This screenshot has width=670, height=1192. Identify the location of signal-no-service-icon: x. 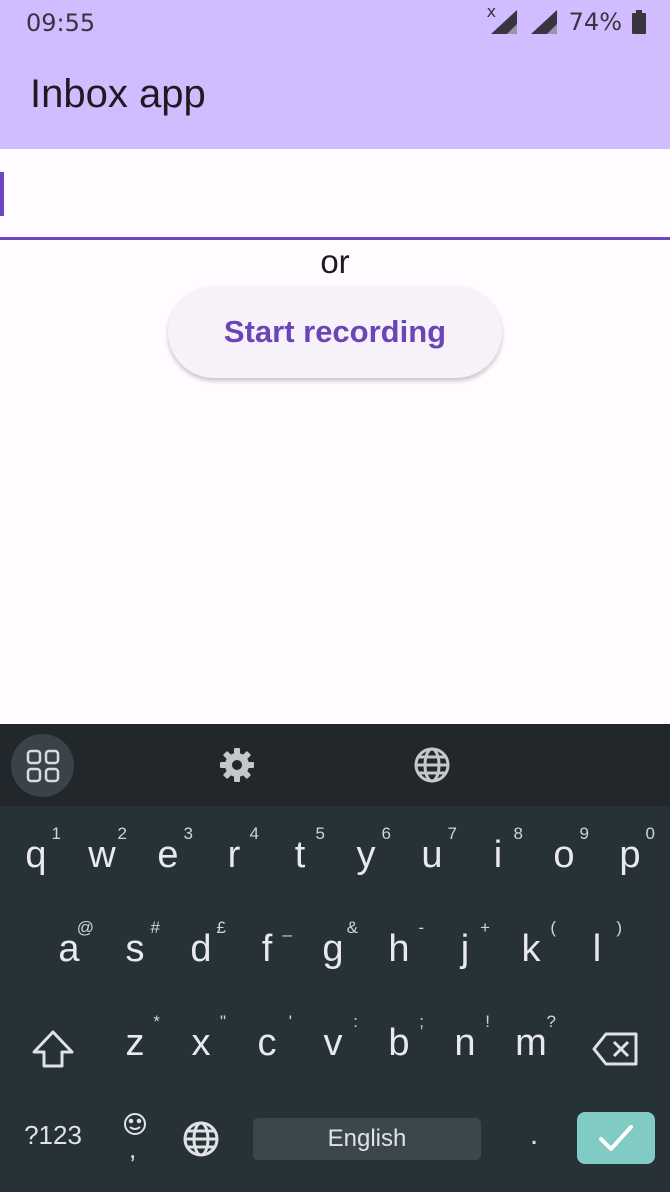
(503, 19).